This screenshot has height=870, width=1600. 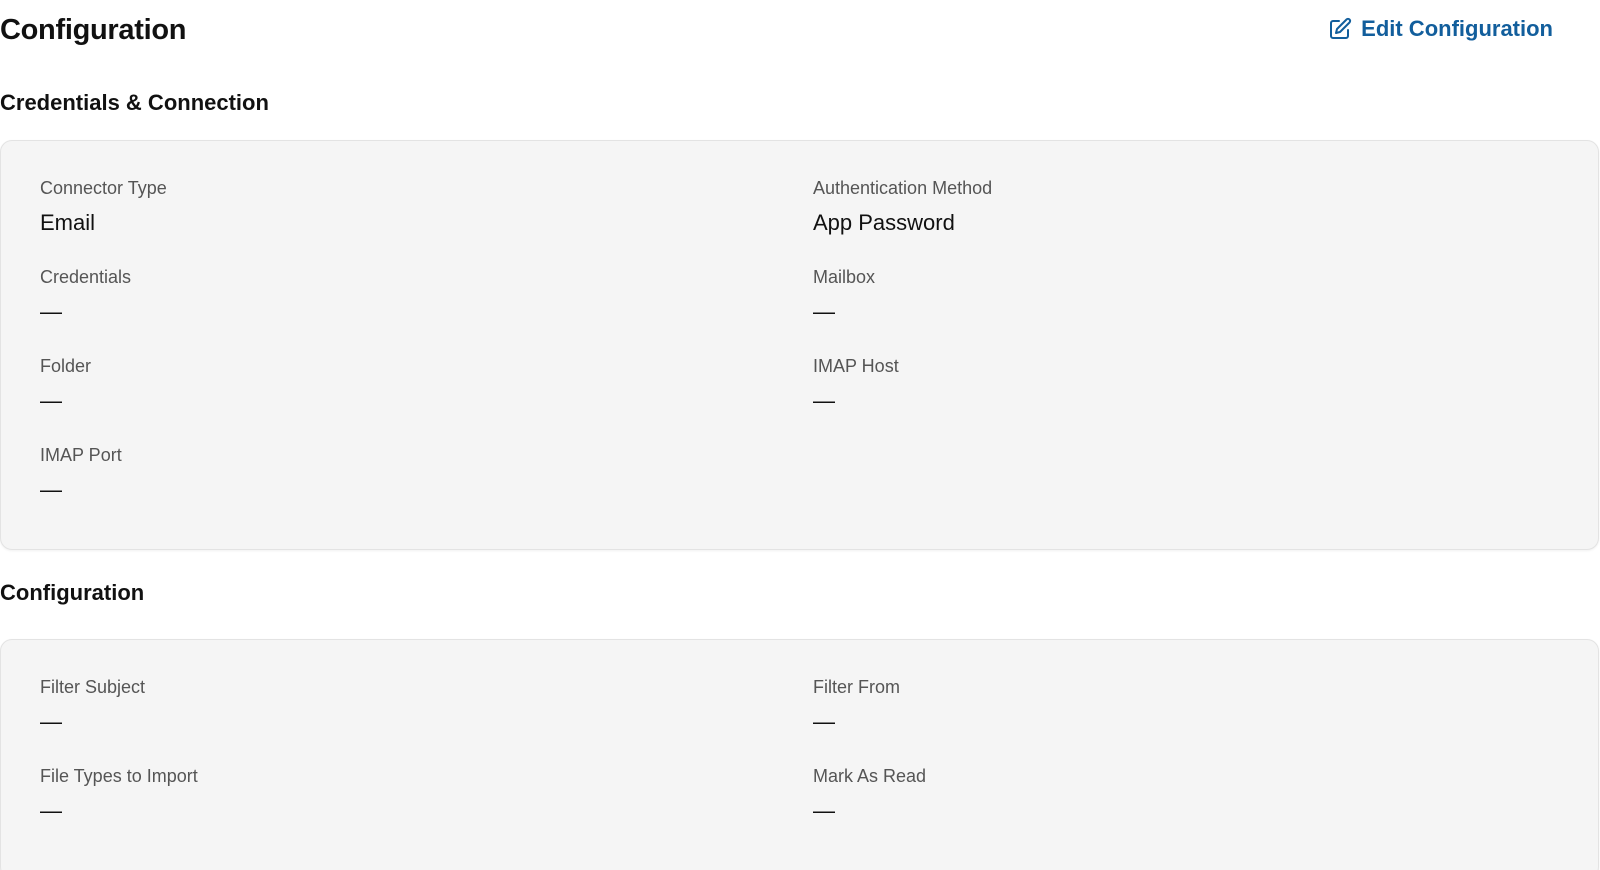 What do you see at coordinates (1340, 29) in the screenshot?
I see `edit-icon` at bounding box center [1340, 29].